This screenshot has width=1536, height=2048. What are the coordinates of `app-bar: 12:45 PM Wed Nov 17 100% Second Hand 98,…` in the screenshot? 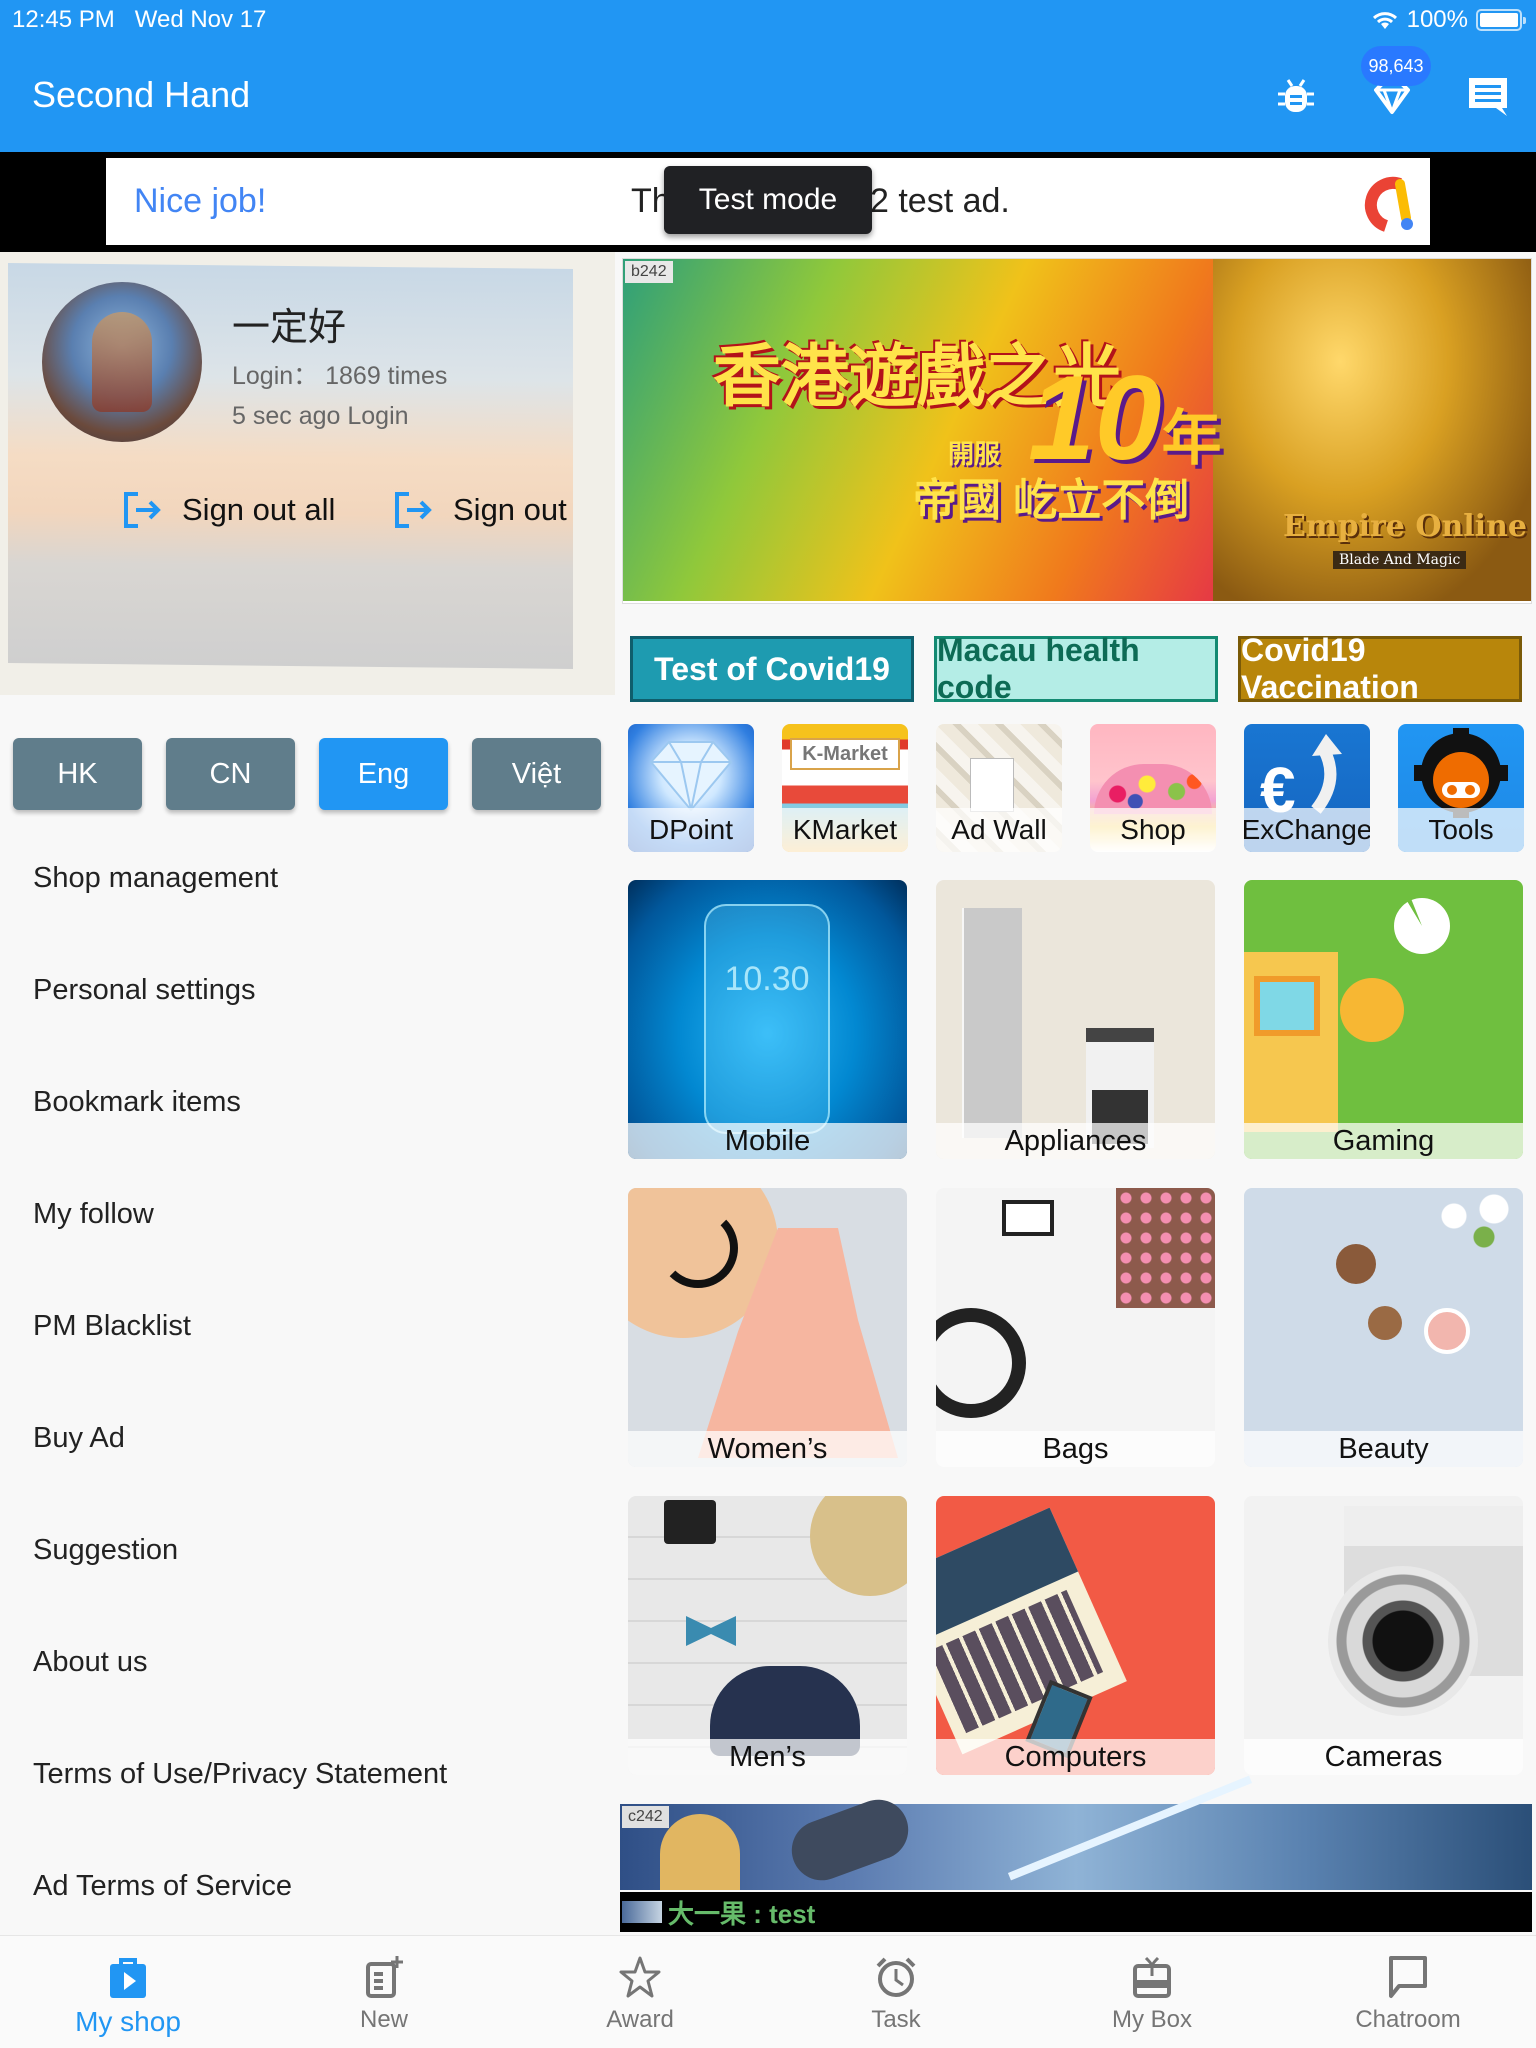 It's located at (768, 76).